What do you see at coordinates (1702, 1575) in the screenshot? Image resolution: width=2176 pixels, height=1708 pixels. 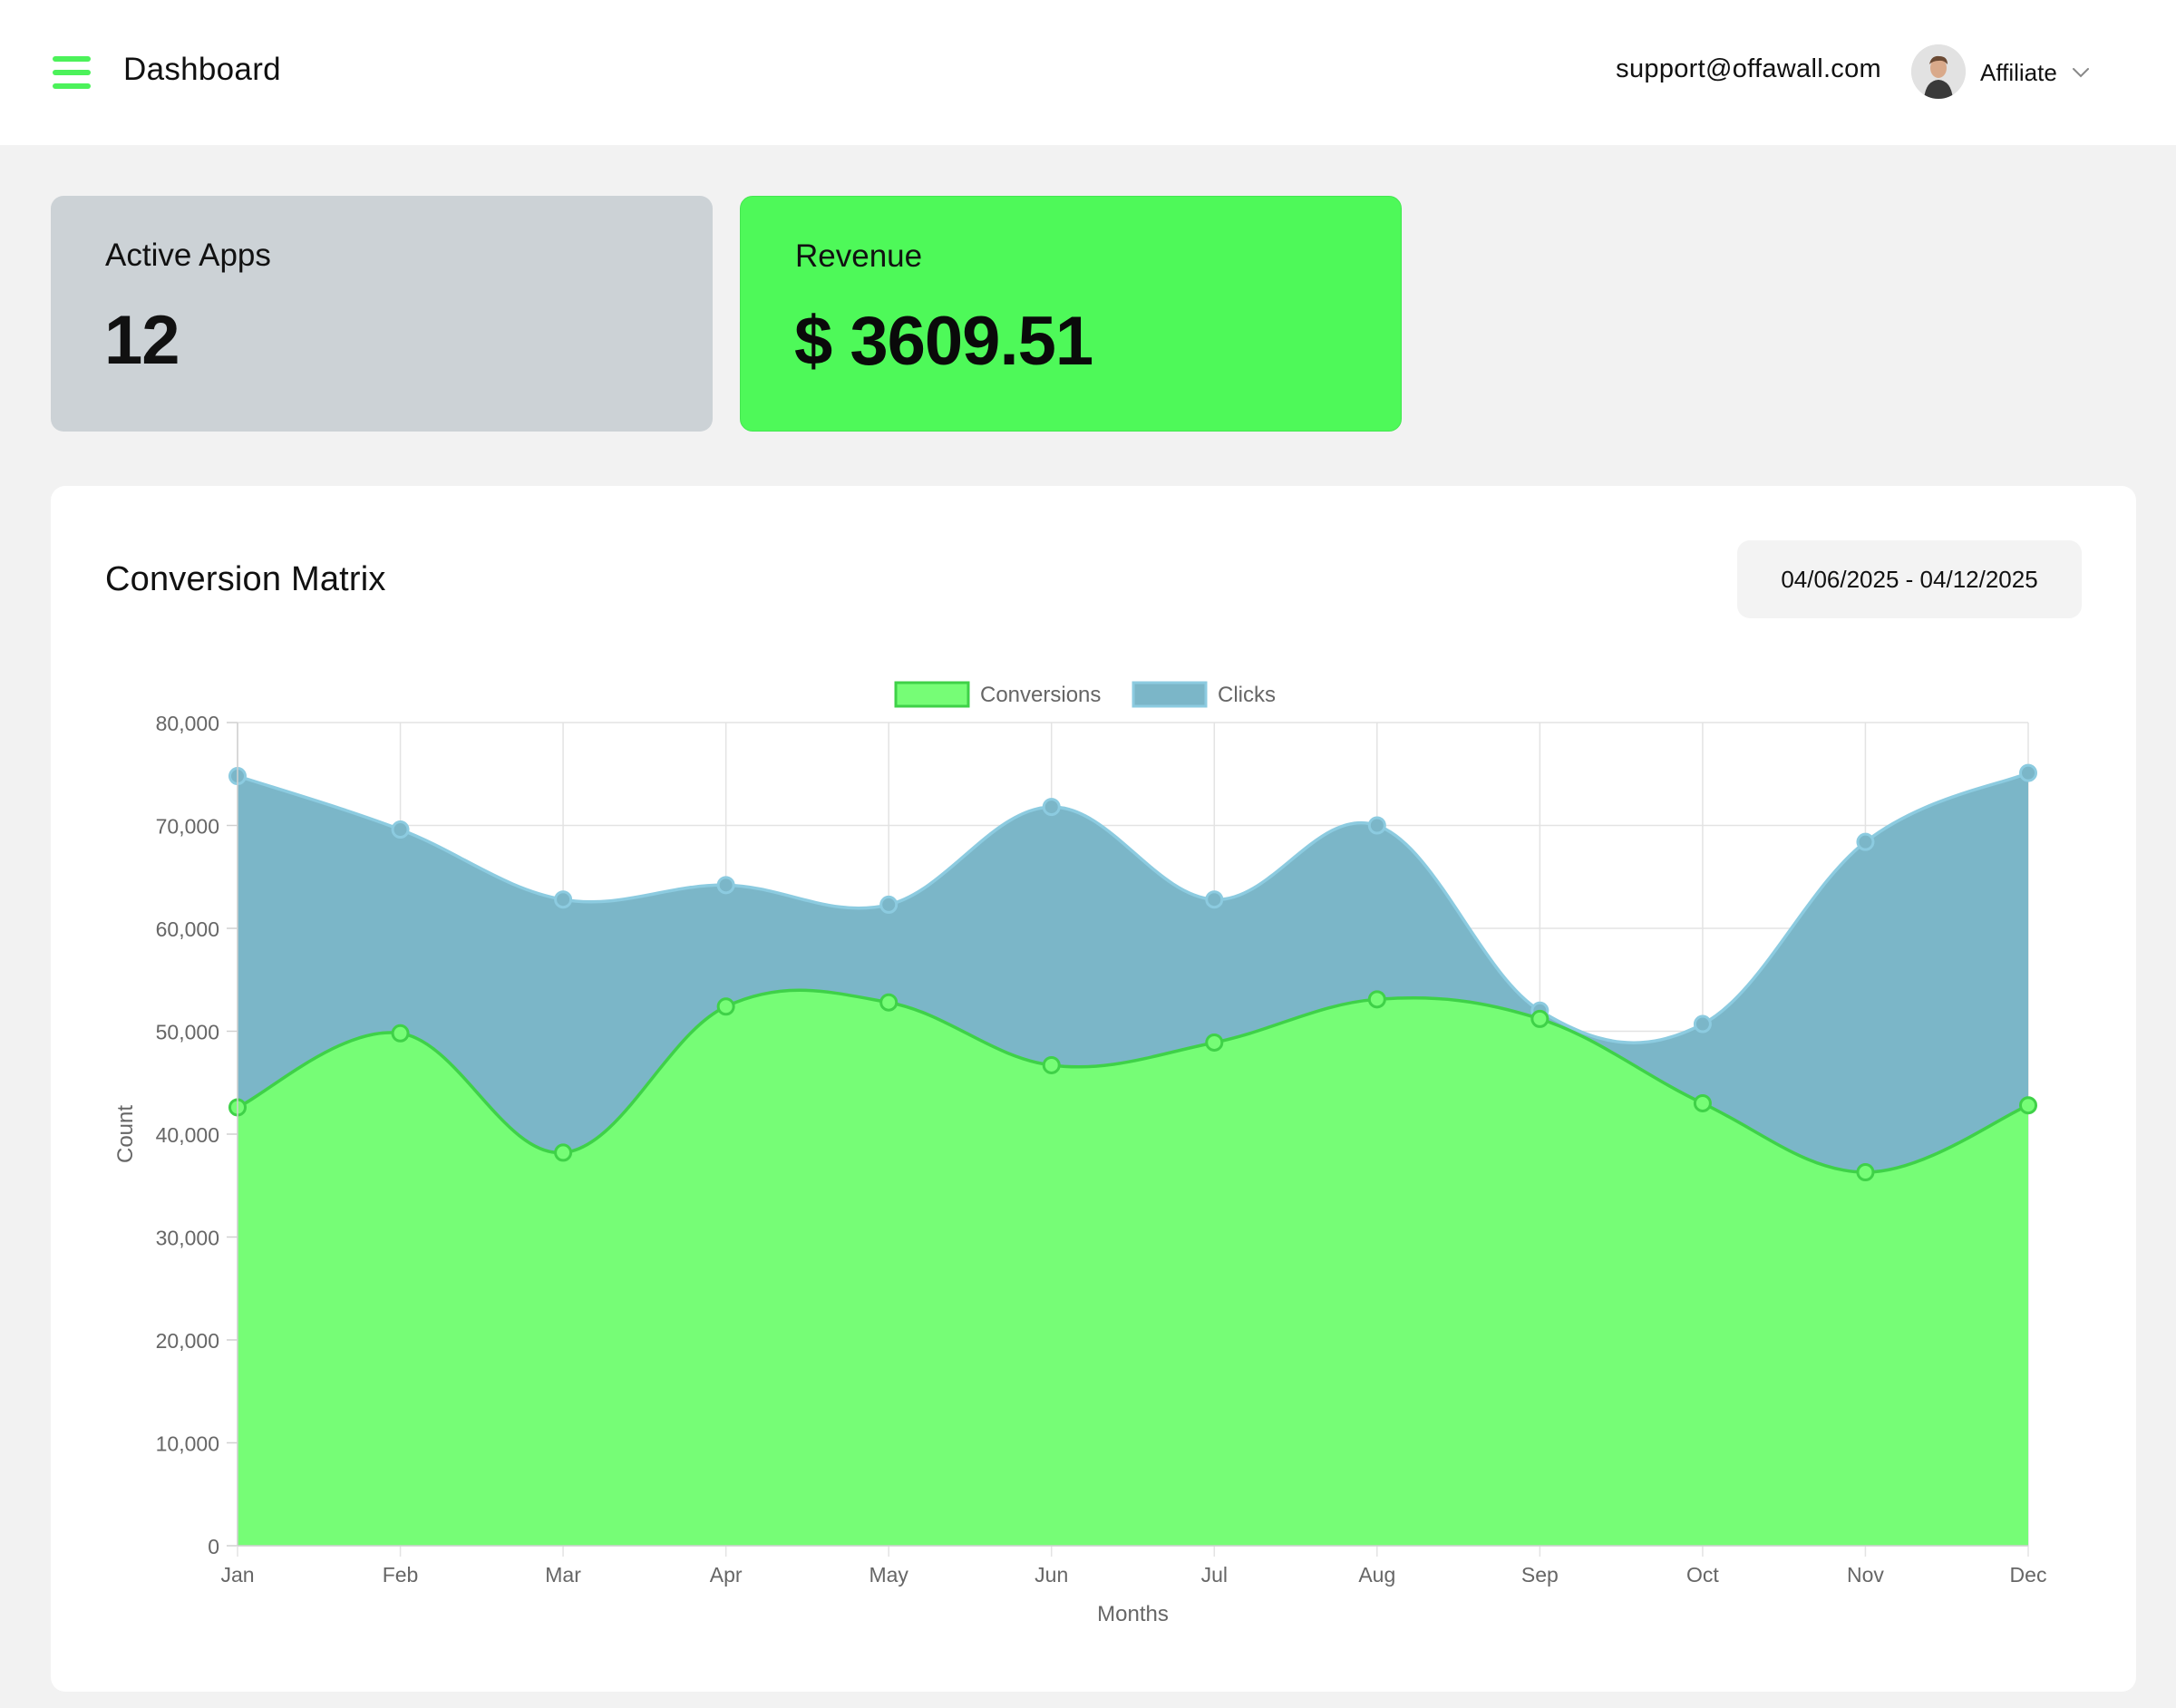 I see `x-tick-label: Oct` at bounding box center [1702, 1575].